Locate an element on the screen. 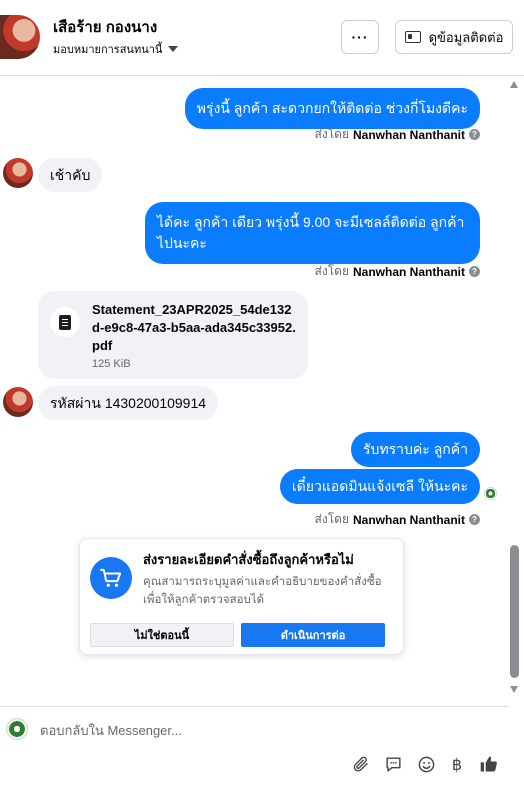 Image resolution: width=524 pixels, height=788 pixels. cart-icon is located at coordinates (111, 578).